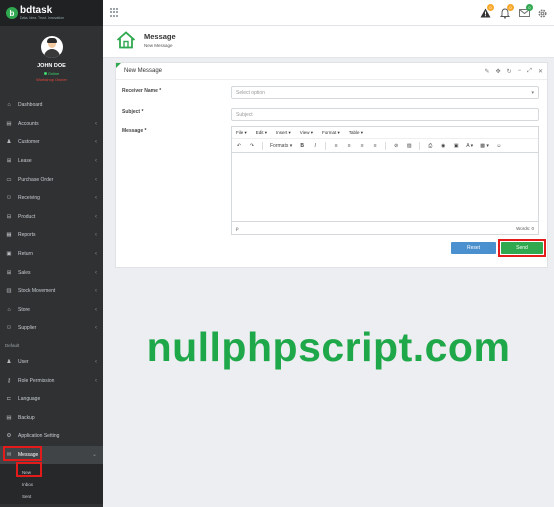  What do you see at coordinates (9, 399) in the screenshot?
I see `language-icon: ⊏` at bounding box center [9, 399].